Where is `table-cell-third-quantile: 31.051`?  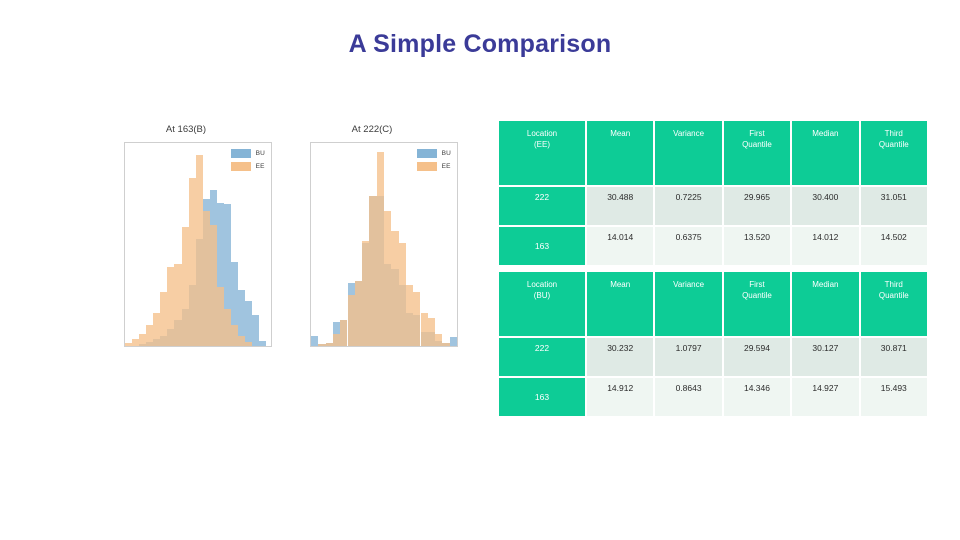 table-cell-third-quantile: 31.051 is located at coordinates (893, 206).